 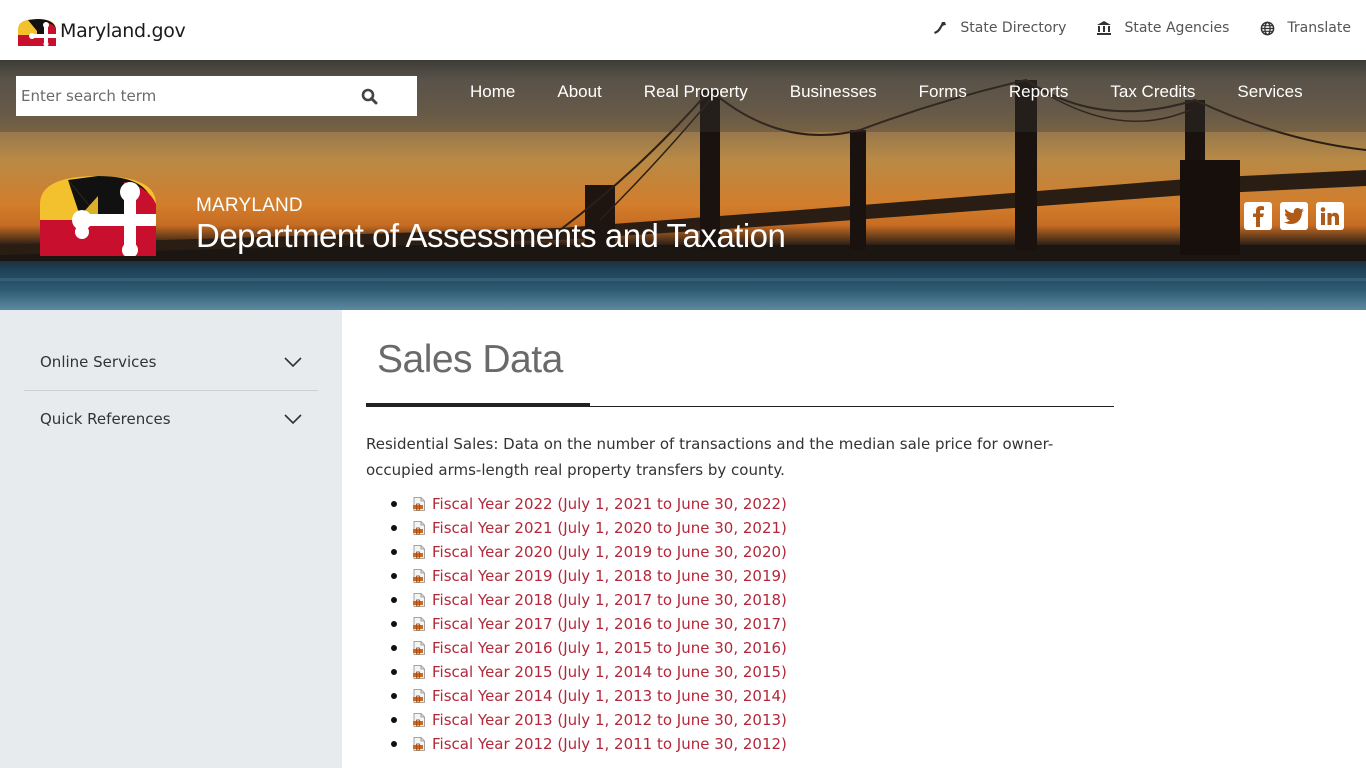 I want to click on search-icon, so click(x=369, y=96).